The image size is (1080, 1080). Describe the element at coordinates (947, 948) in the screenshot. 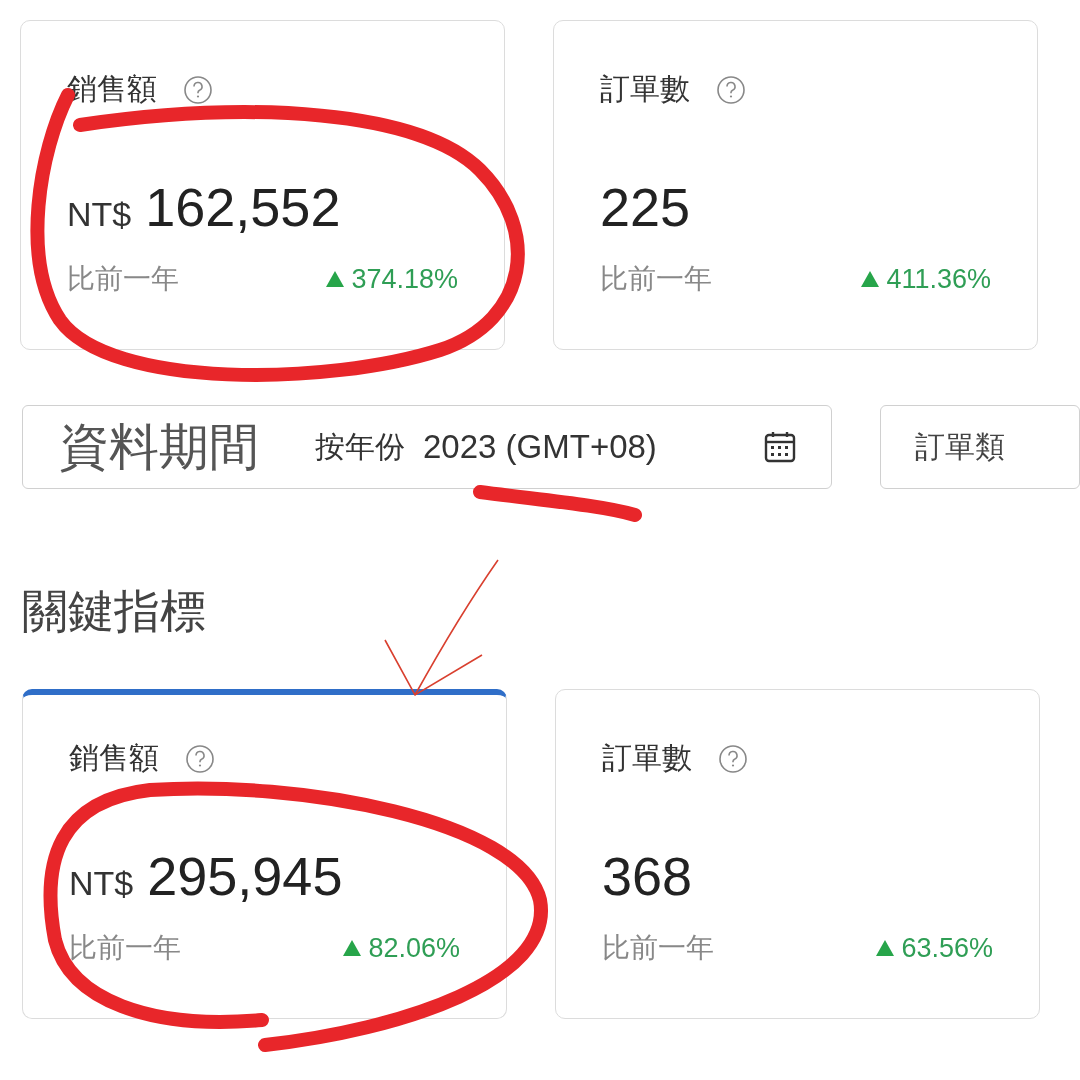

I see `change-percent: 63.56%` at that location.